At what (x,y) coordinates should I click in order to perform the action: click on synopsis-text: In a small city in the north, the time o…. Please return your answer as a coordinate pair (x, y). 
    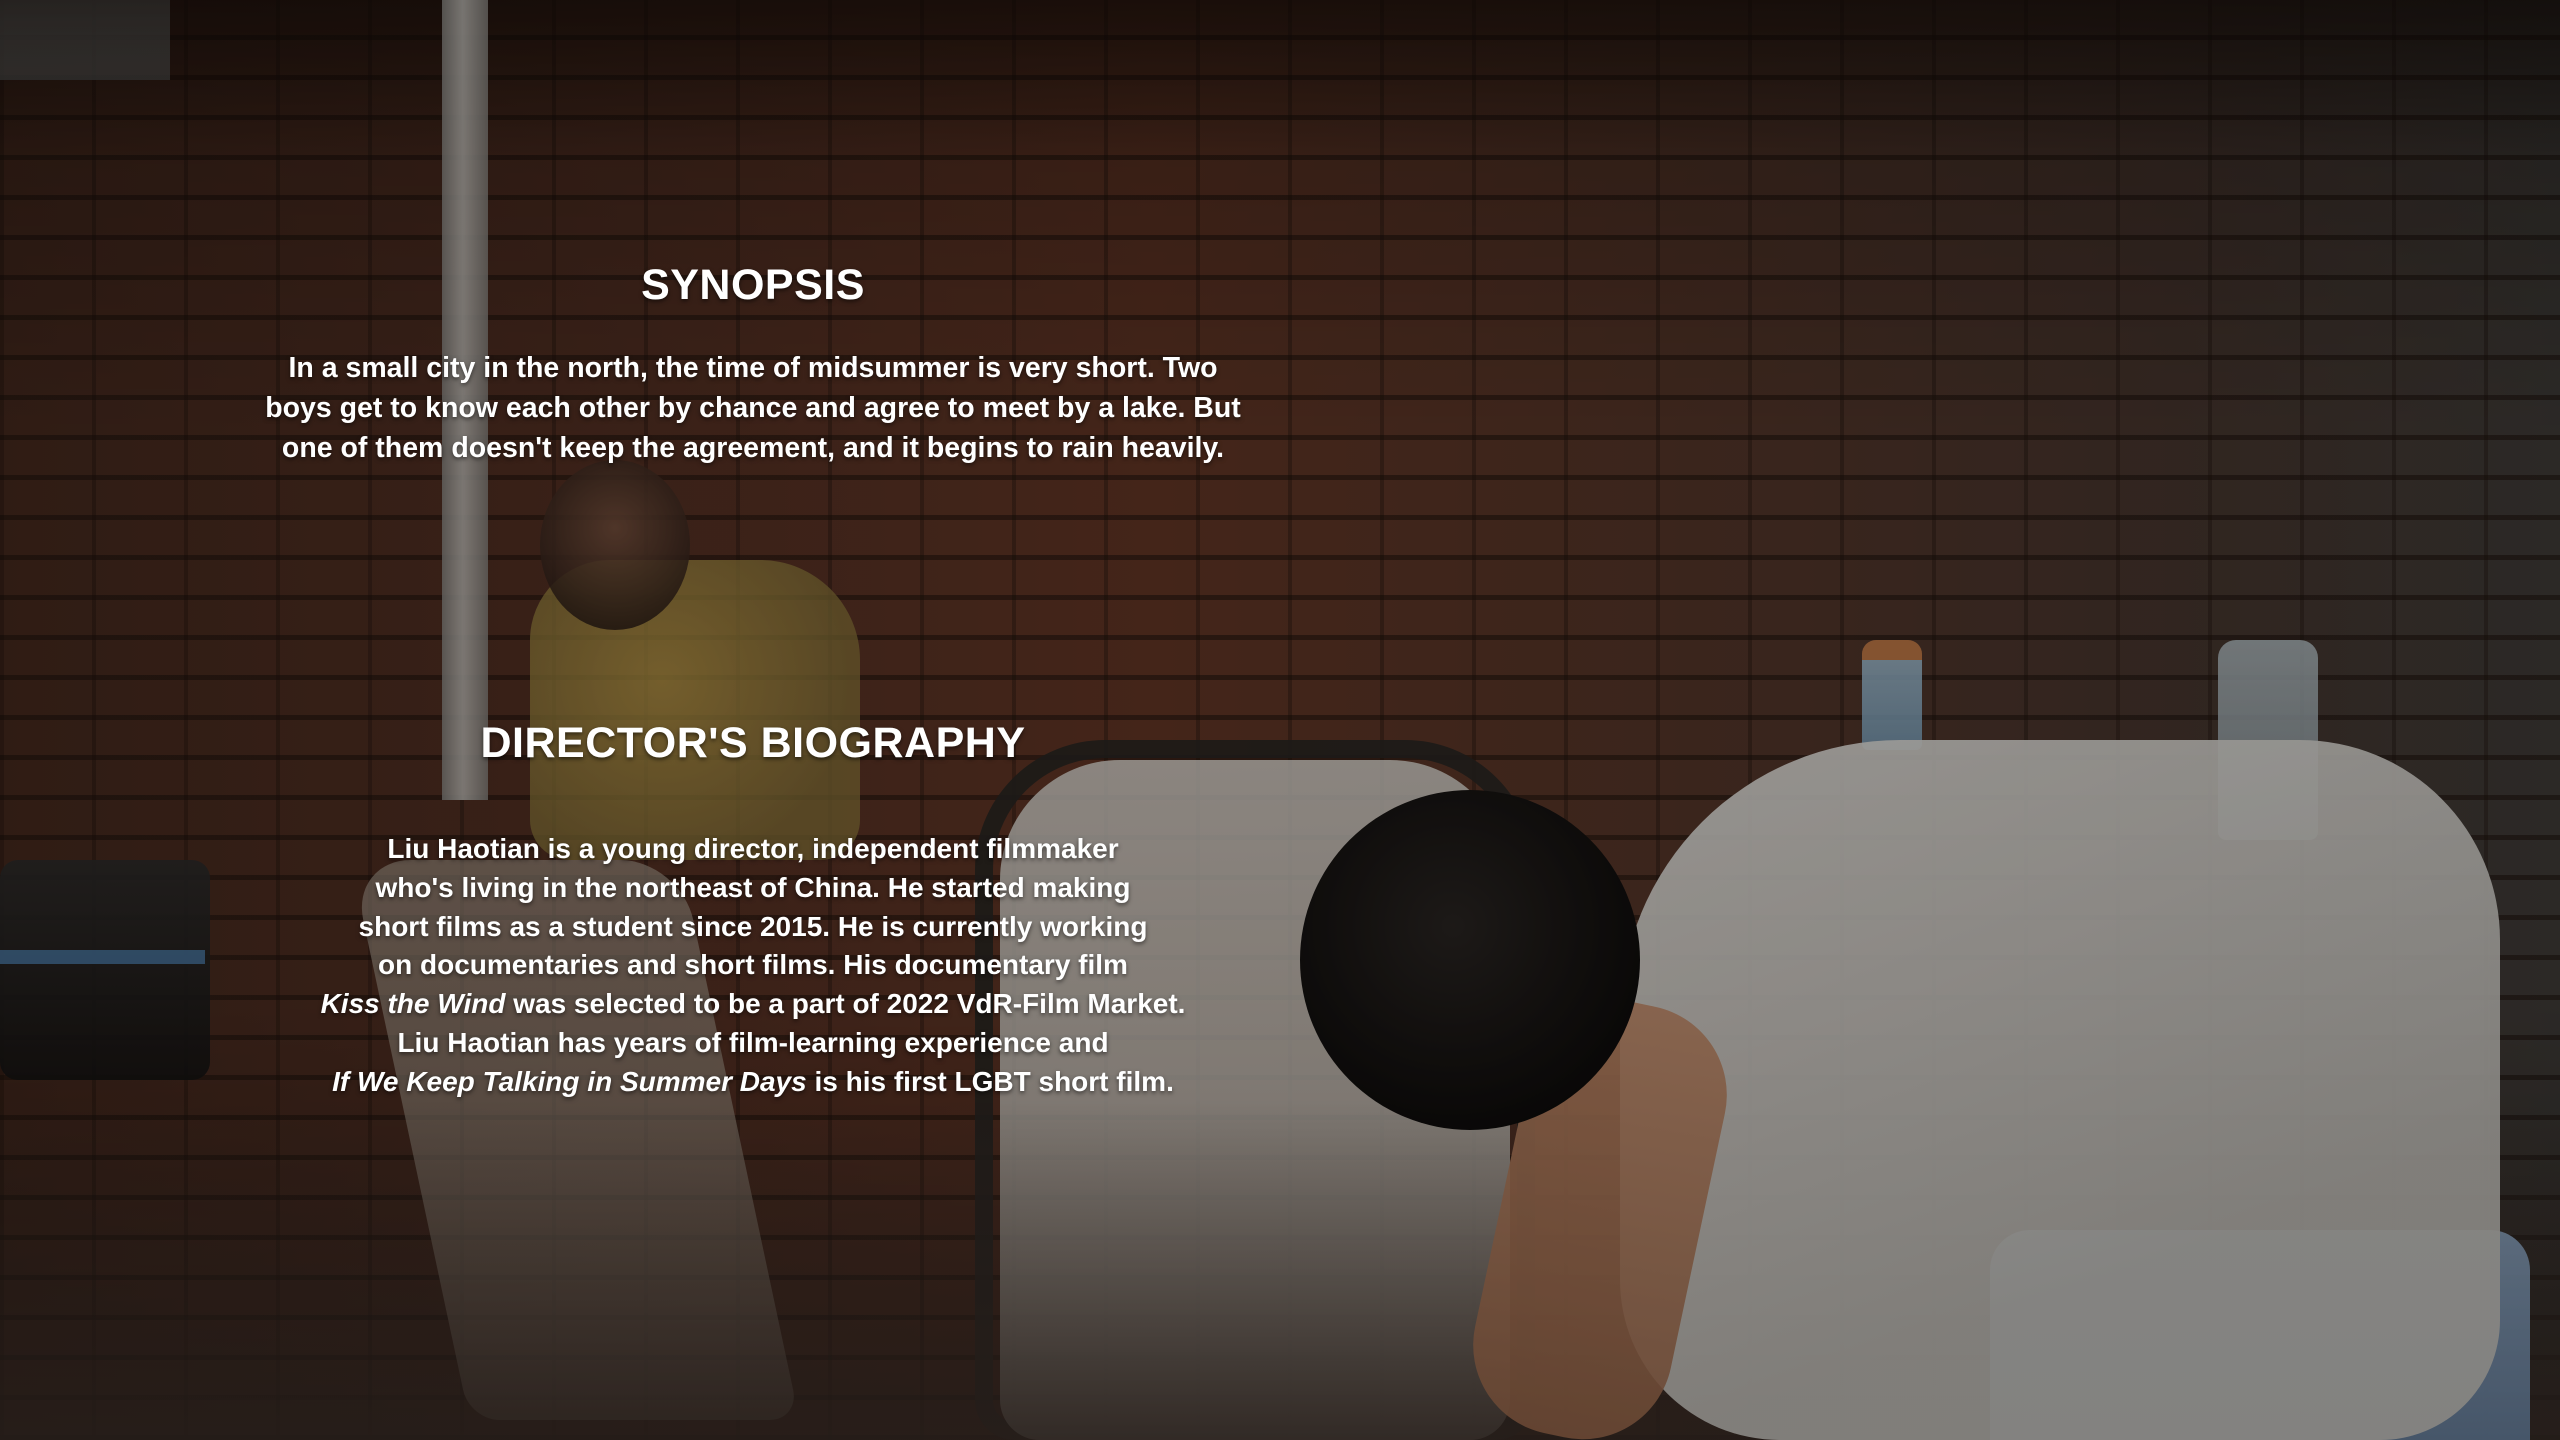
    Looking at the image, I should click on (753, 408).